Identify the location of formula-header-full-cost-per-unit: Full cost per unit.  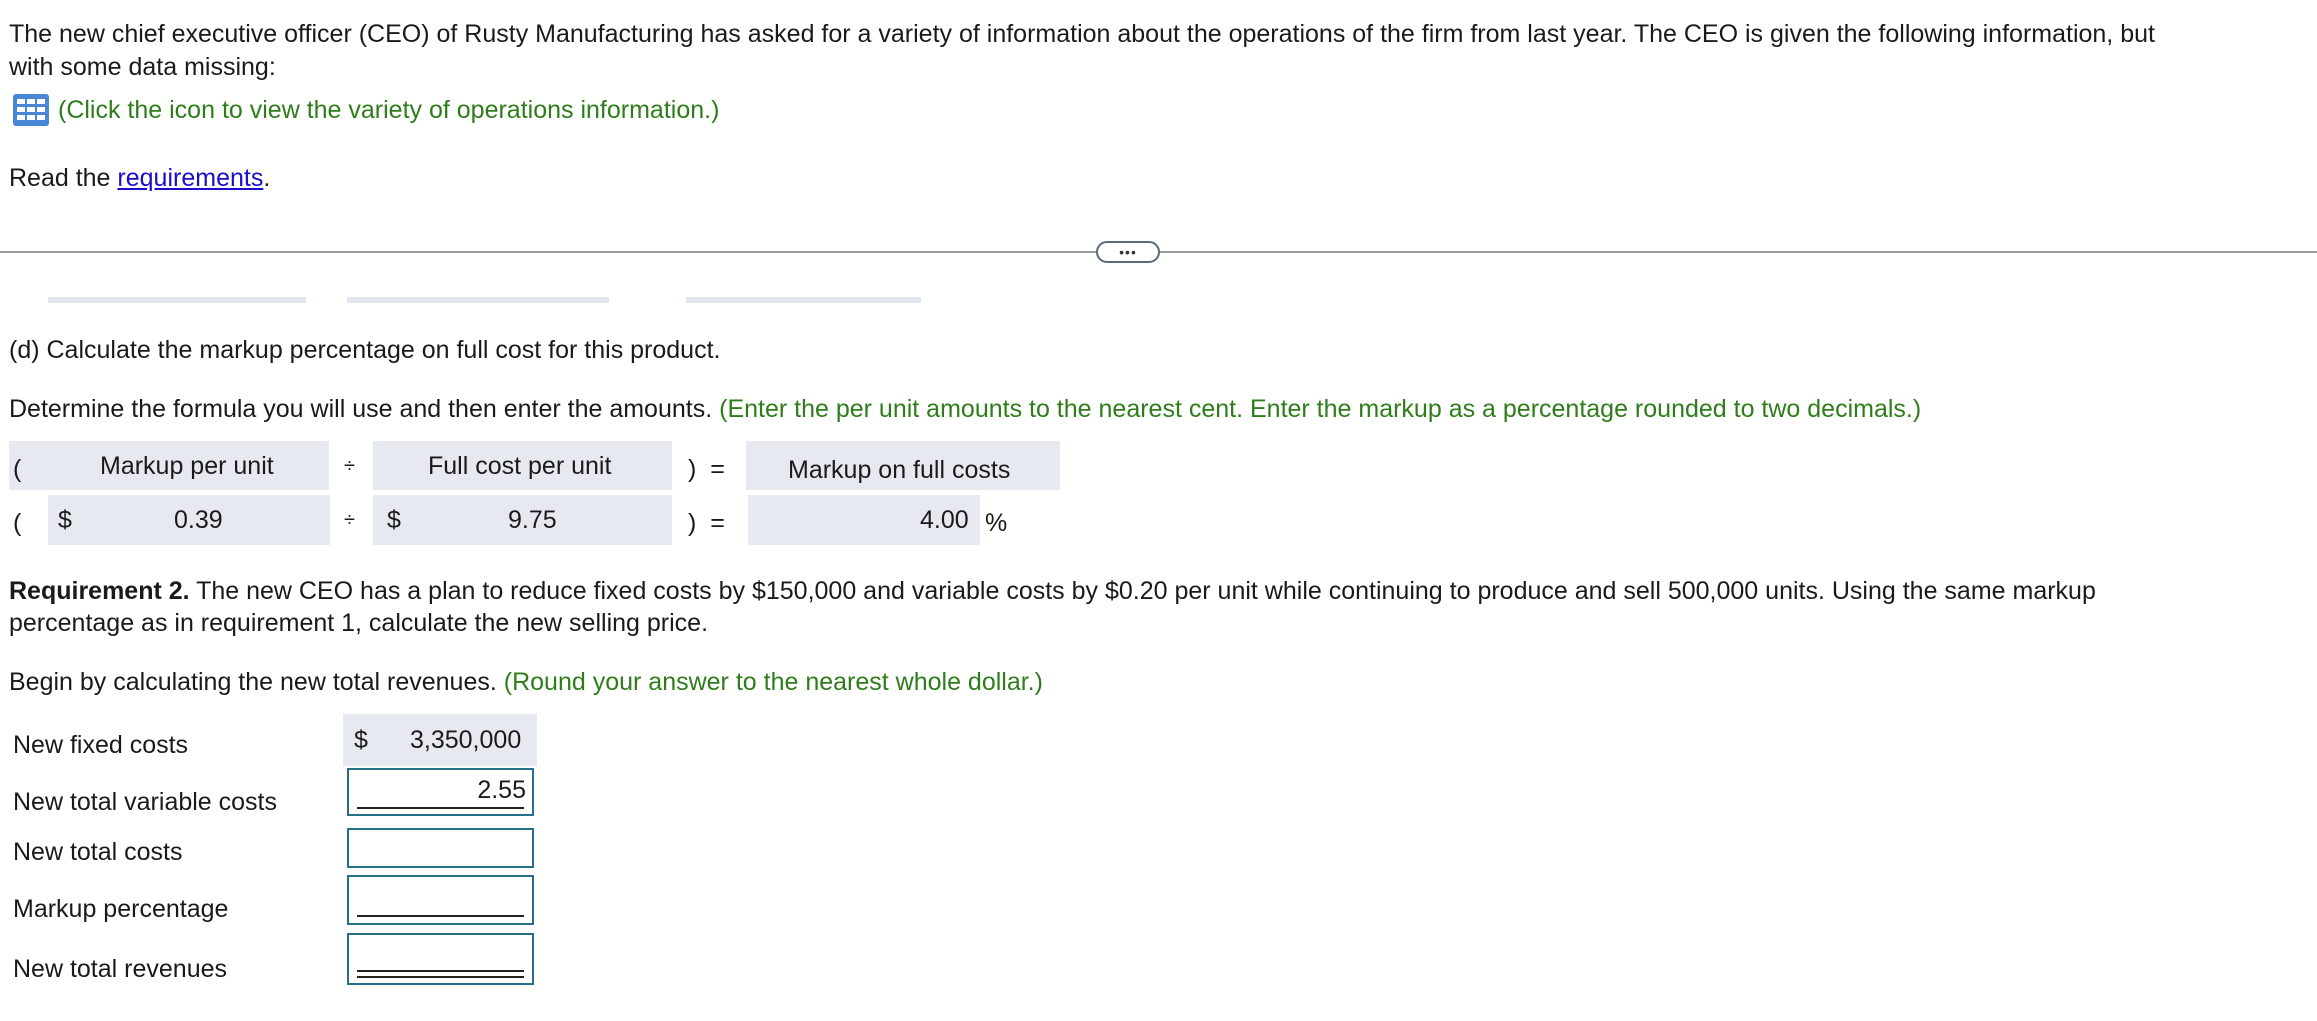
(520, 466).